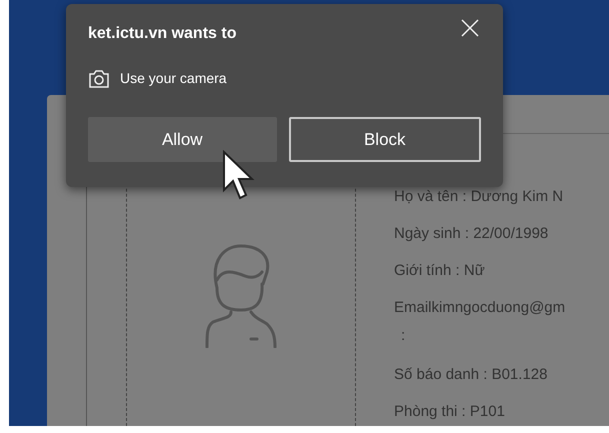  Describe the element at coordinates (479, 196) in the screenshot. I see `info-text: Họ và tên : Dương Kim N` at that location.